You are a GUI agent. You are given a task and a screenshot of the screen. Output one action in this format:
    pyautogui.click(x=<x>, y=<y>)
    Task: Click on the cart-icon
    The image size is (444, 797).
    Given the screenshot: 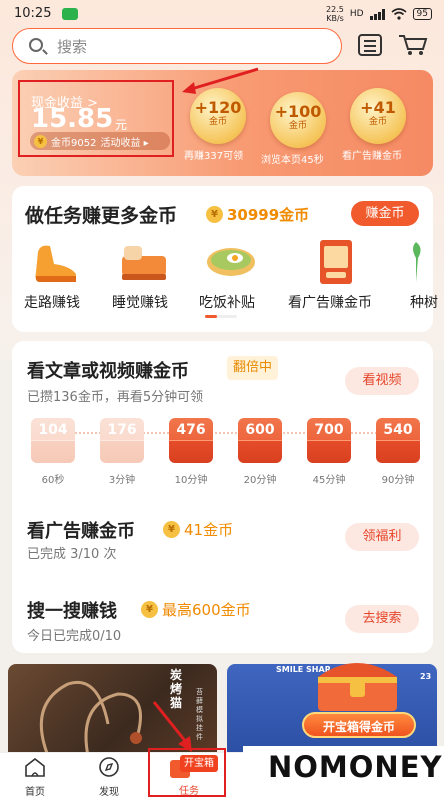 What is the action you would take?
    pyautogui.click(x=413, y=45)
    